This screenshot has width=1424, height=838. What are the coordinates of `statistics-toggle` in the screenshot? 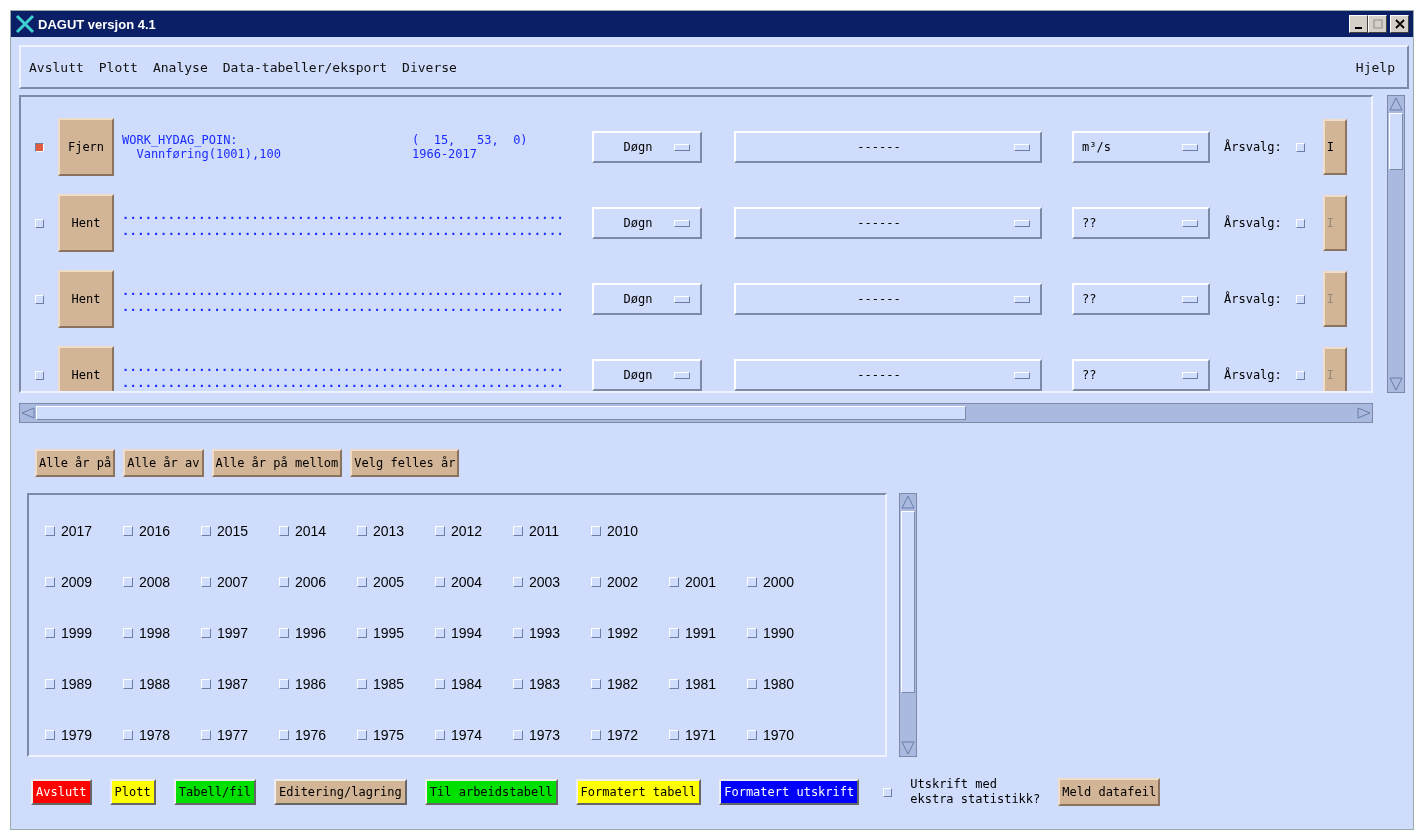 It's located at (888, 792).